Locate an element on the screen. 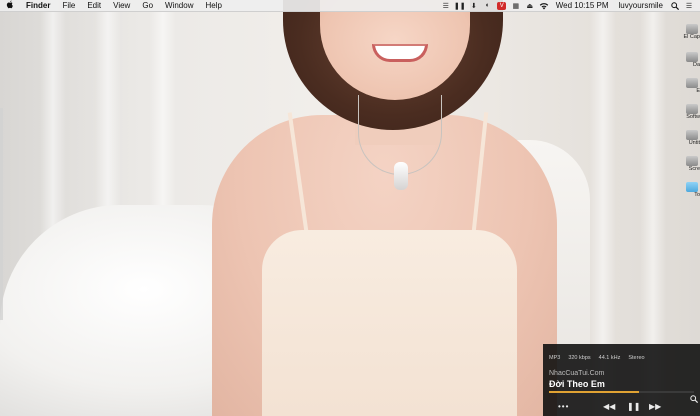  menu-window: Window is located at coordinates (179, 6).